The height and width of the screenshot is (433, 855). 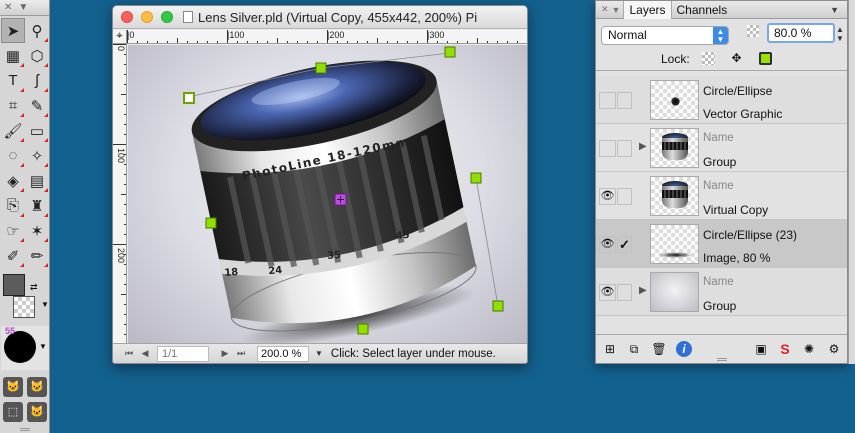 I want to click on brush-menu-icon: ▼, so click(x=43, y=346).